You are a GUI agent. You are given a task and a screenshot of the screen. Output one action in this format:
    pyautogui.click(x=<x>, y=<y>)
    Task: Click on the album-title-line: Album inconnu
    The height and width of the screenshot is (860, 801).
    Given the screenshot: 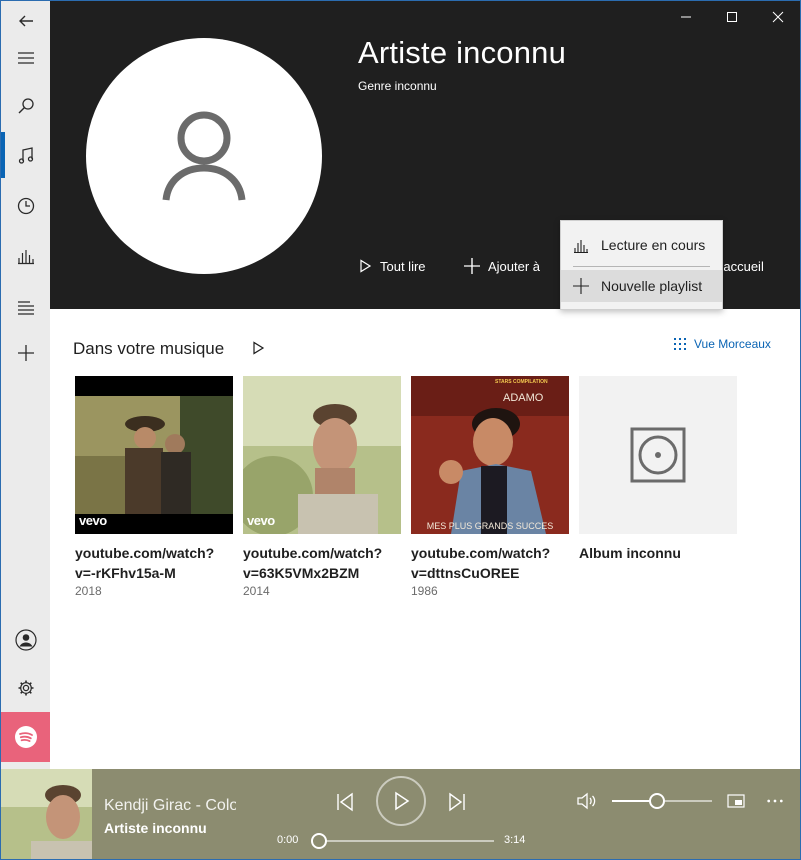 What is the action you would take?
    pyautogui.click(x=630, y=553)
    